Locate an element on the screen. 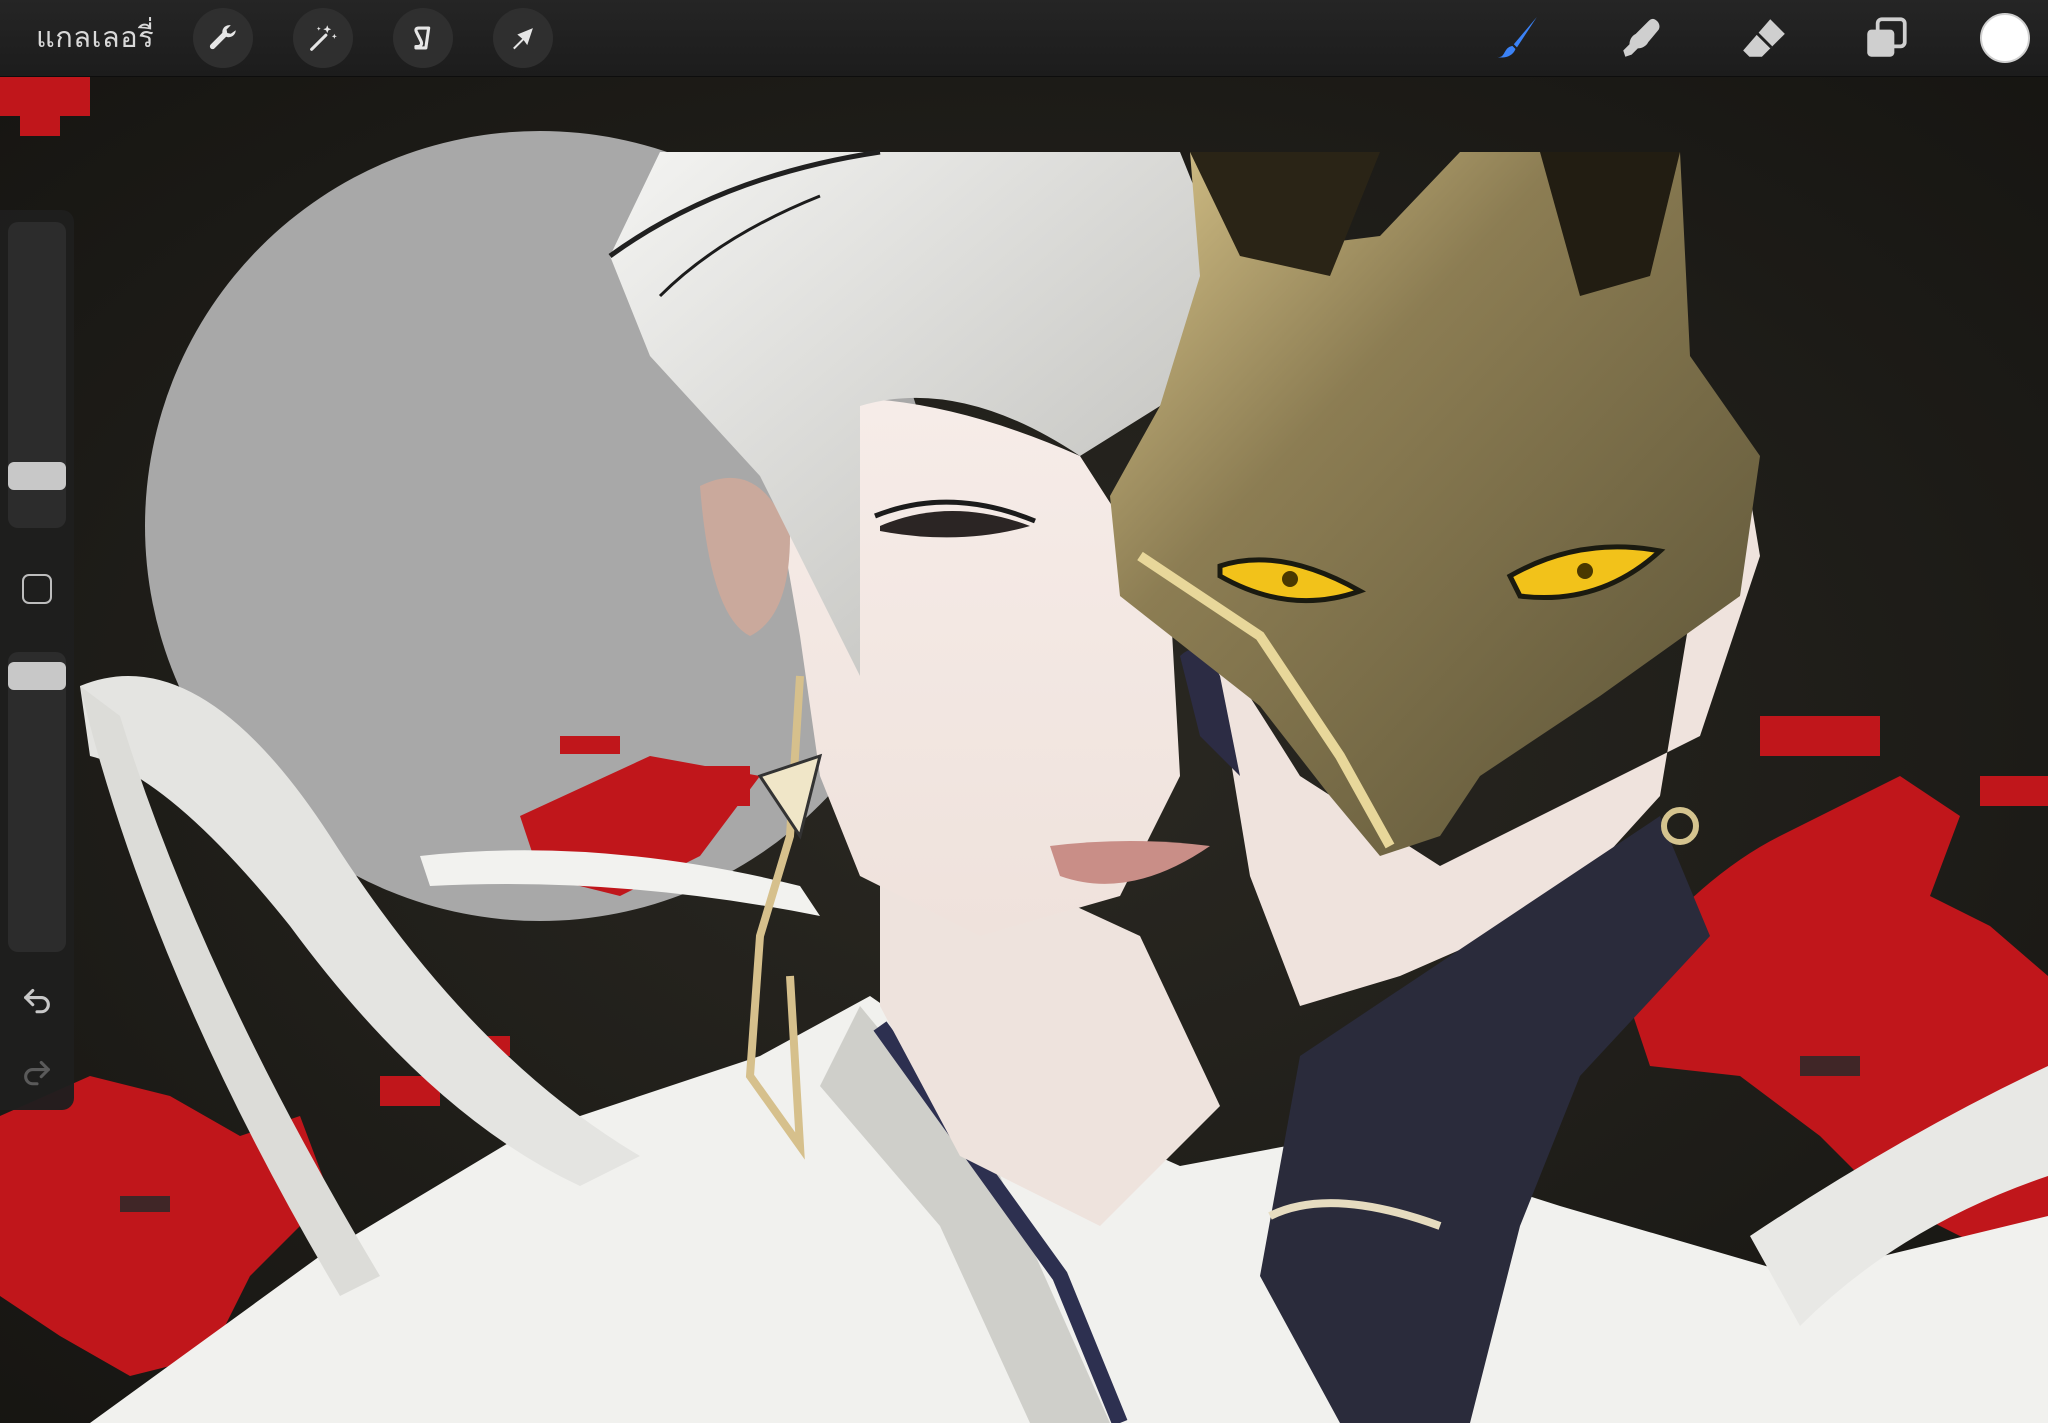  transform-button is located at coordinates (523, 38).